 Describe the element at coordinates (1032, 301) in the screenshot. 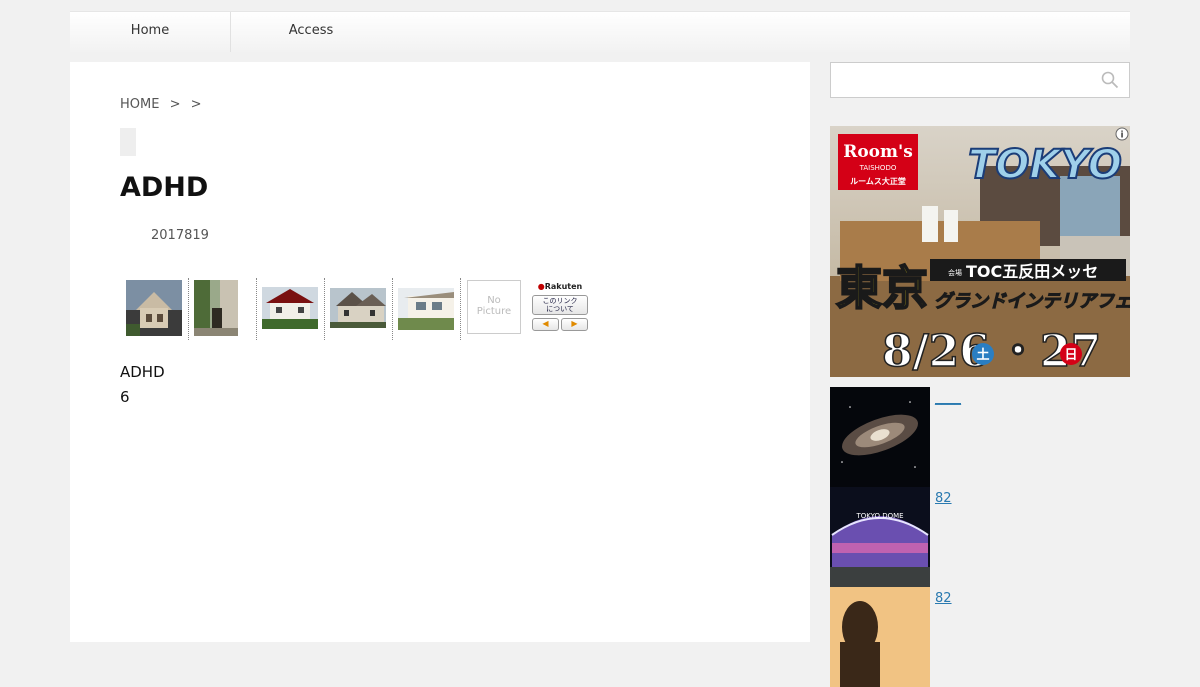

I see `svg-text: グランドインテリアフェア` at that location.